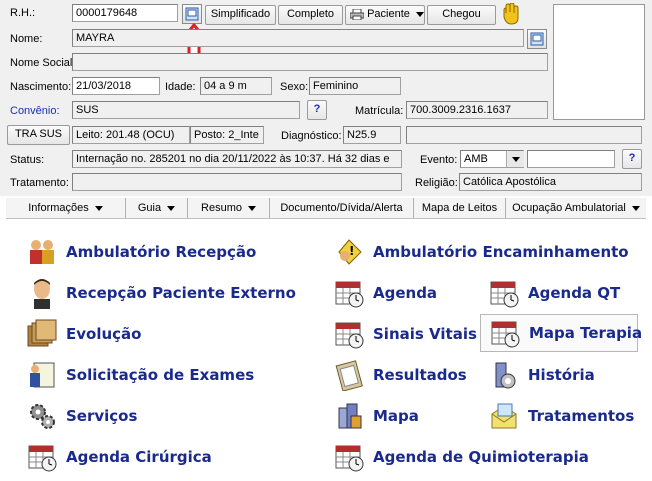 Image resolution: width=652 pixels, height=481 pixels. What do you see at coordinates (131, 135) in the screenshot?
I see `leito-field: Leito: 201.48 (OCU)` at bounding box center [131, 135].